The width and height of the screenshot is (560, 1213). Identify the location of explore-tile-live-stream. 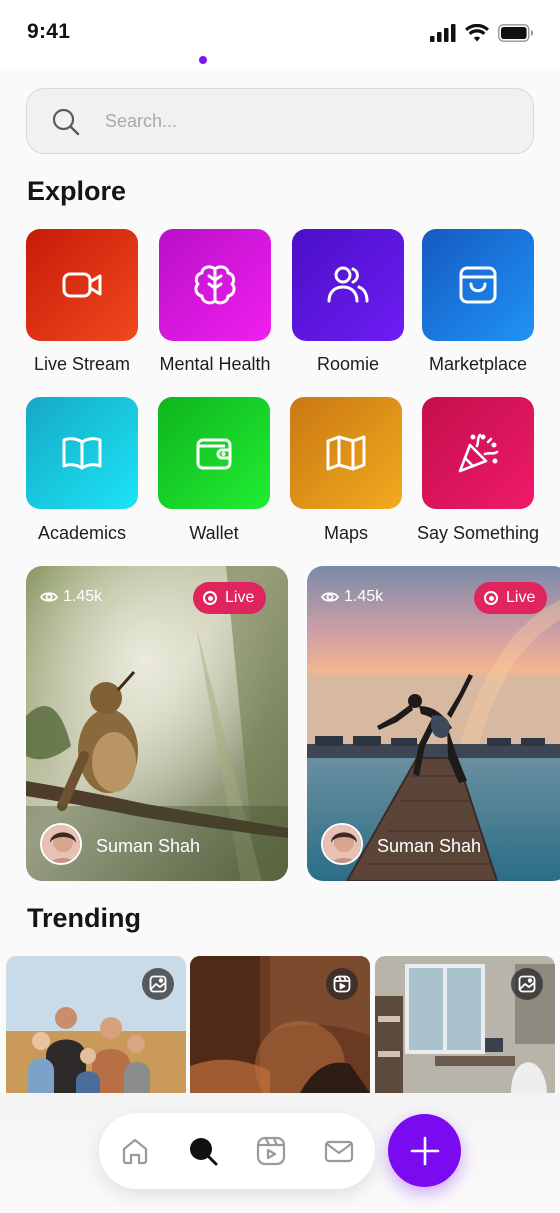
(82, 285).